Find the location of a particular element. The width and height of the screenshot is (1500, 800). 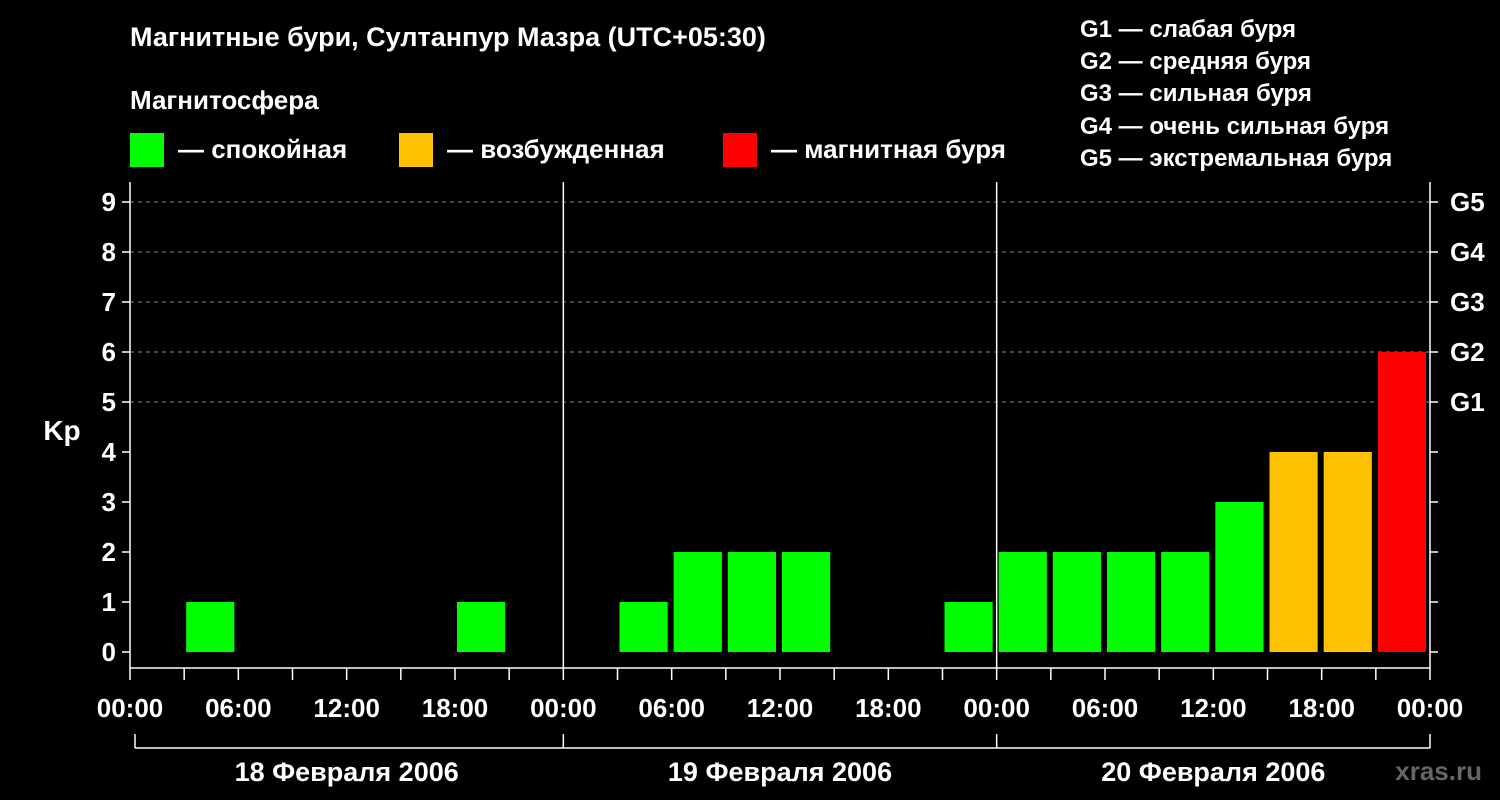

y-tick-label: 0 is located at coordinates (109, 652).